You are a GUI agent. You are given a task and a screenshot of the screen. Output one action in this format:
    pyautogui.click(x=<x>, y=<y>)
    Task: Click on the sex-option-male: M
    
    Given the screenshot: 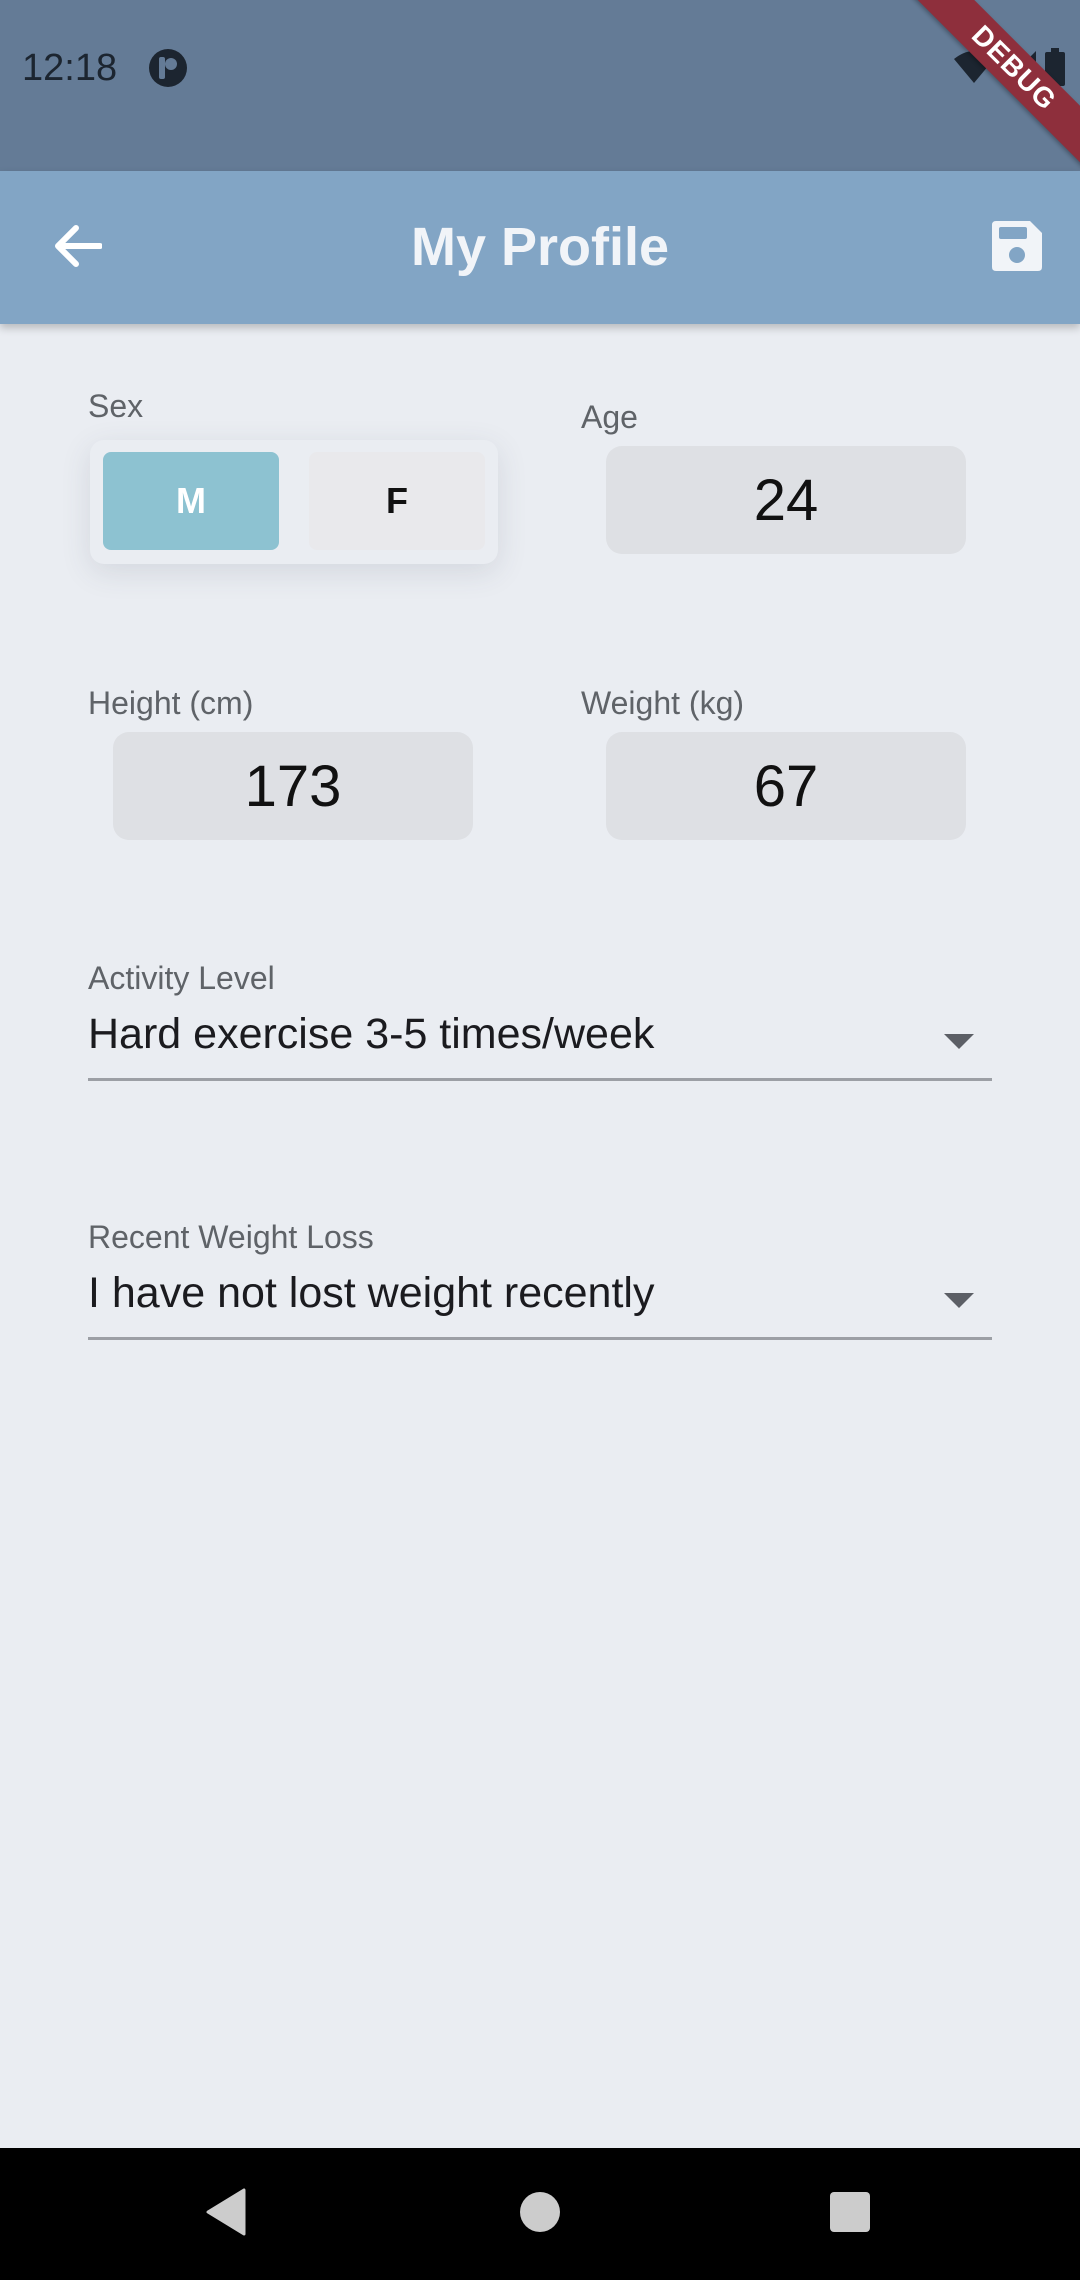 What is the action you would take?
    pyautogui.click(x=191, y=501)
    